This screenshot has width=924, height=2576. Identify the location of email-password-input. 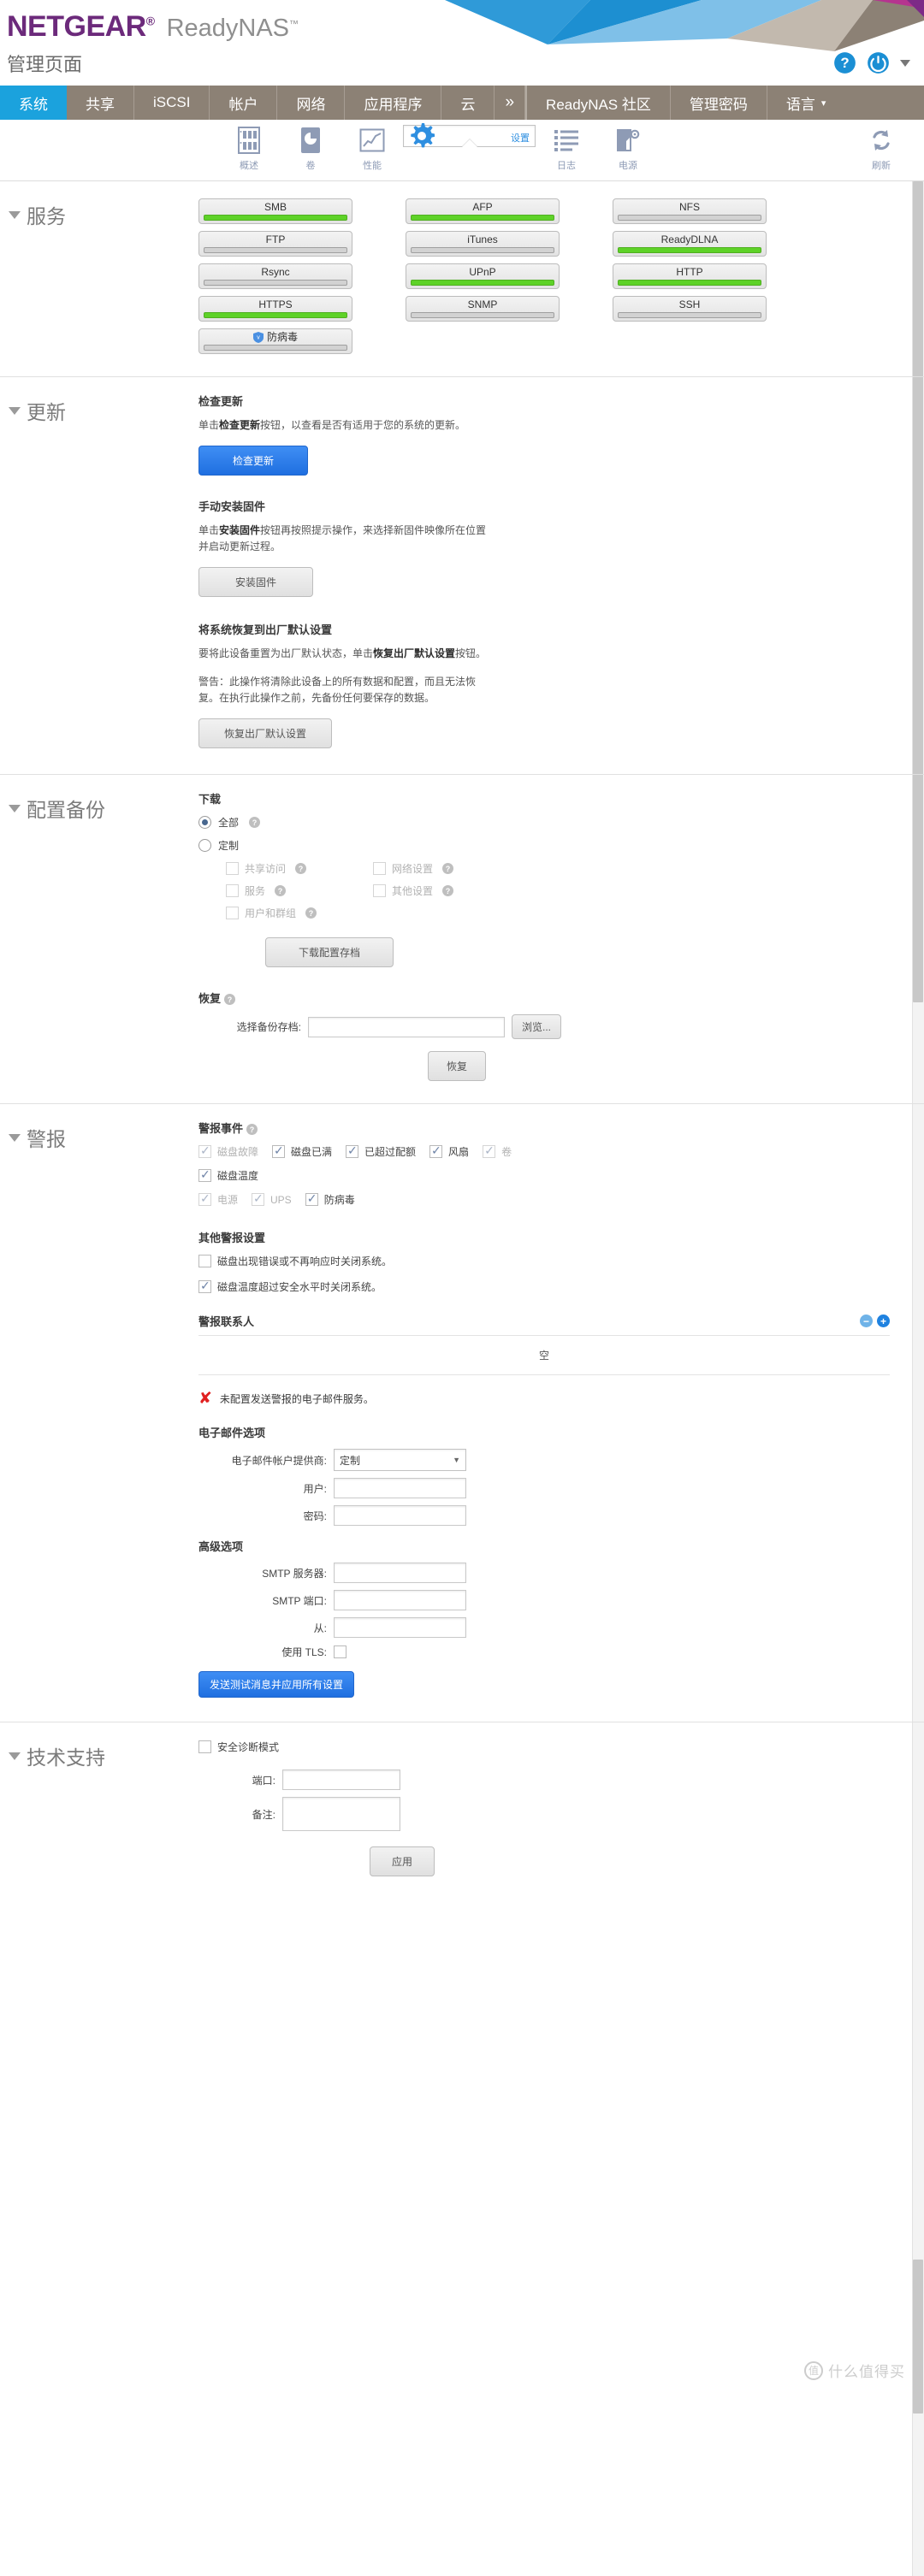
(400, 1515).